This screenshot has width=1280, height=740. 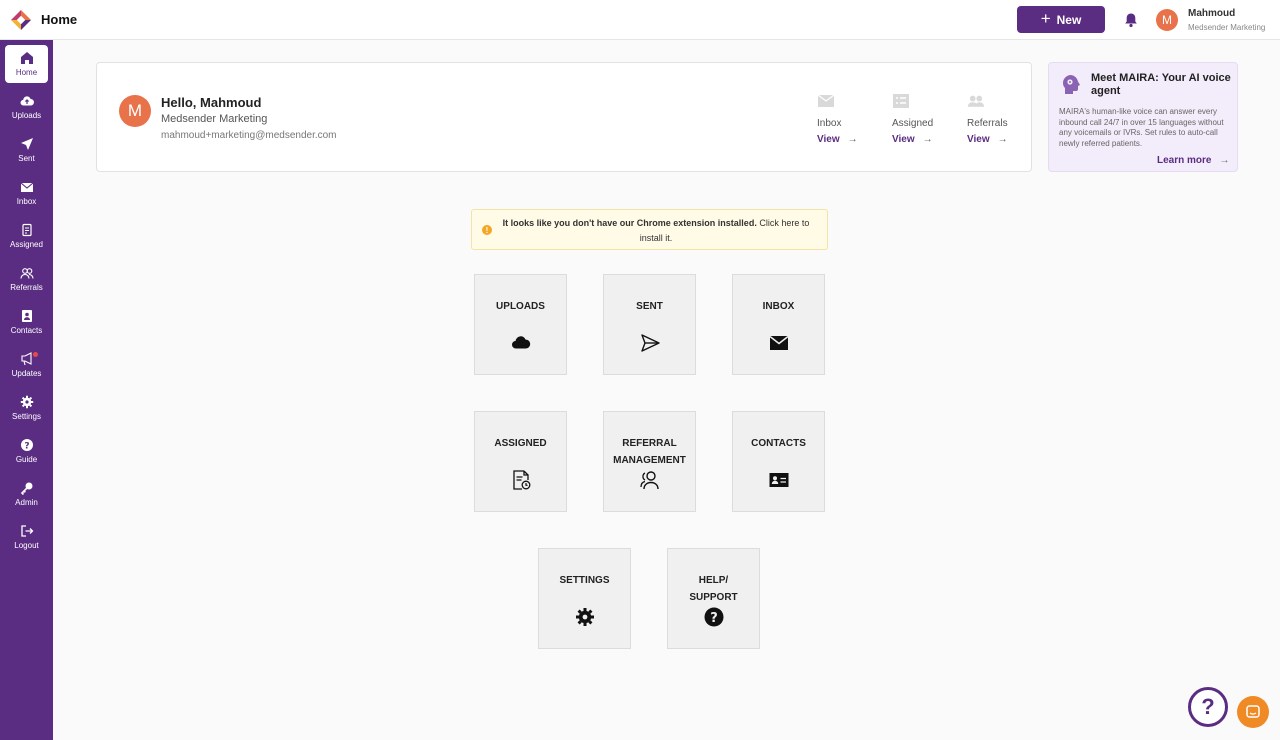 I want to click on profile-org: Medsender Marketing, so click(x=214, y=119).